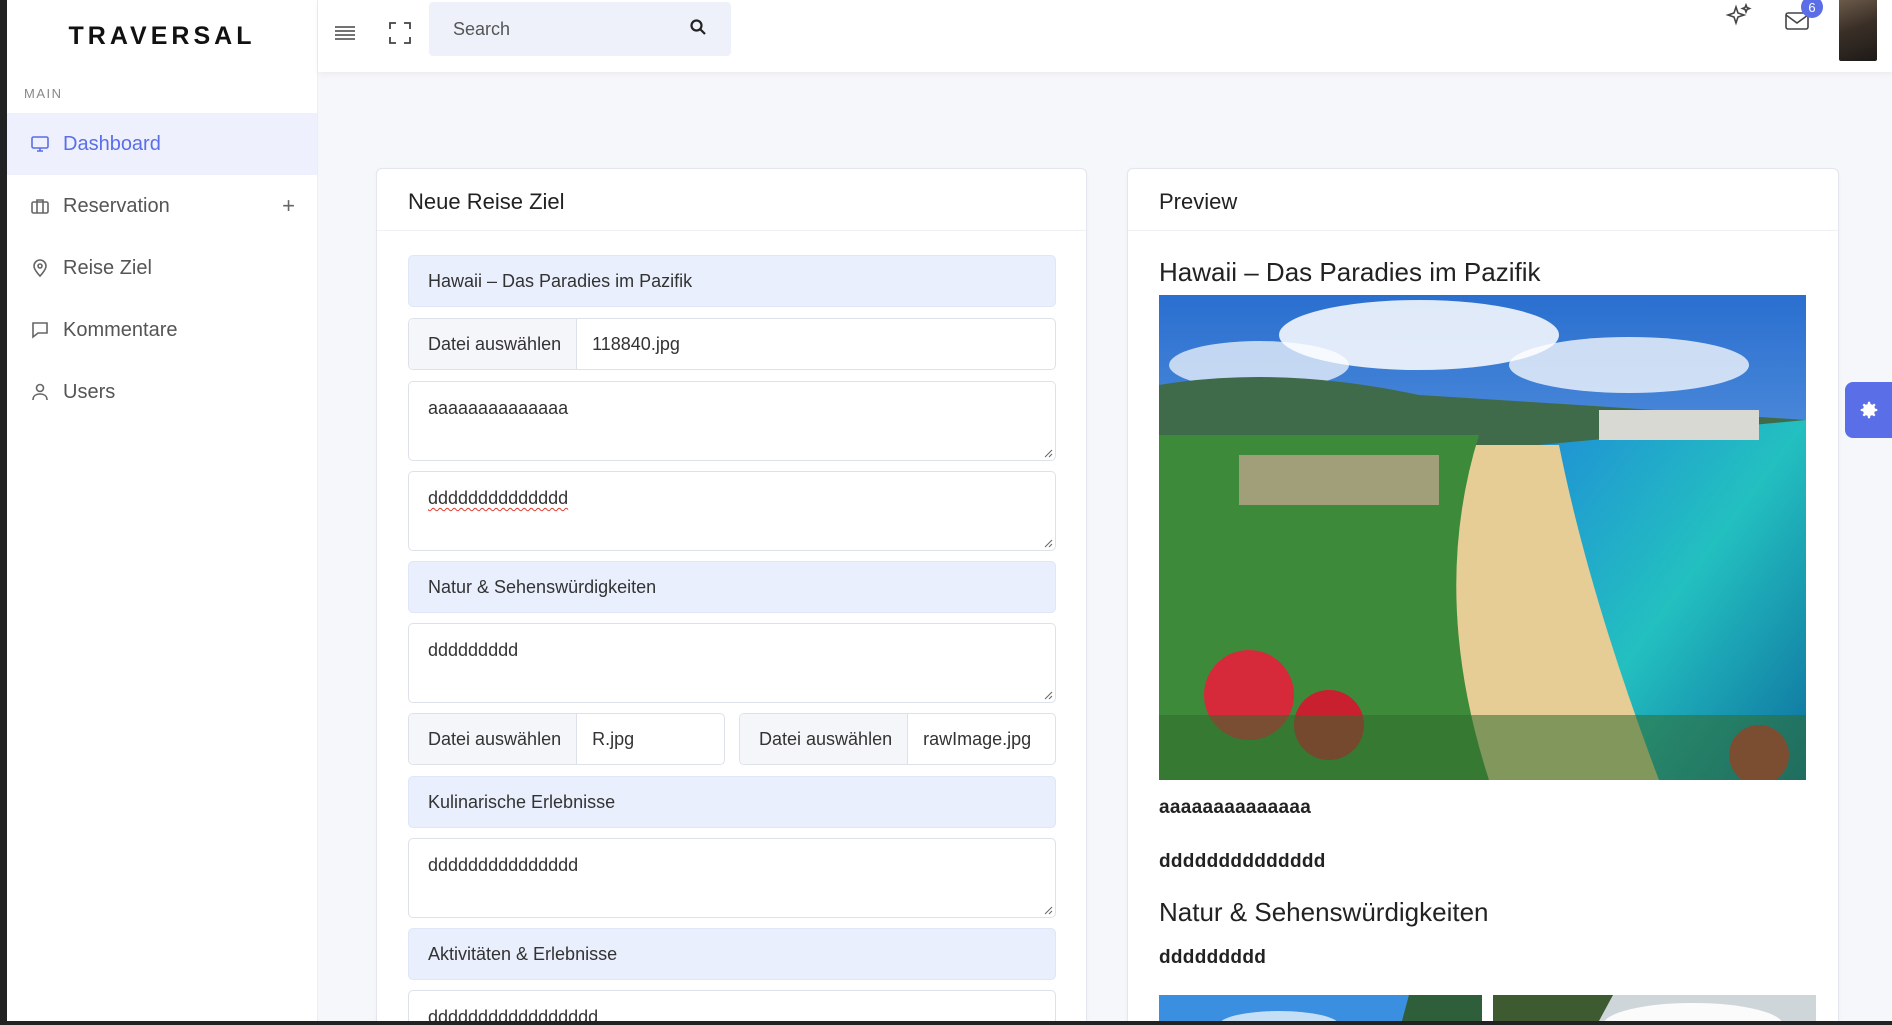 This screenshot has width=1892, height=1025. Describe the element at coordinates (473, 650) in the screenshot. I see `textarea-value: ddddddddd` at that location.